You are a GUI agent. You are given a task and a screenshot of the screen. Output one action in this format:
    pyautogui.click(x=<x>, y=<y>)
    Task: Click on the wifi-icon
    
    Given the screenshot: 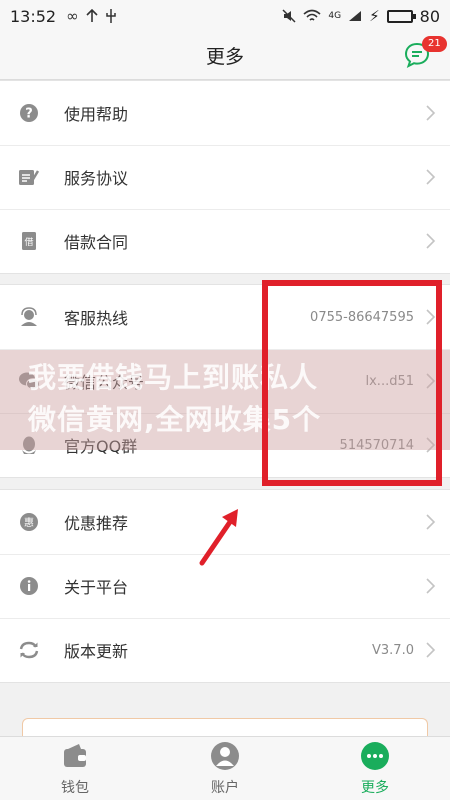 What is the action you would take?
    pyautogui.click(x=312, y=15)
    